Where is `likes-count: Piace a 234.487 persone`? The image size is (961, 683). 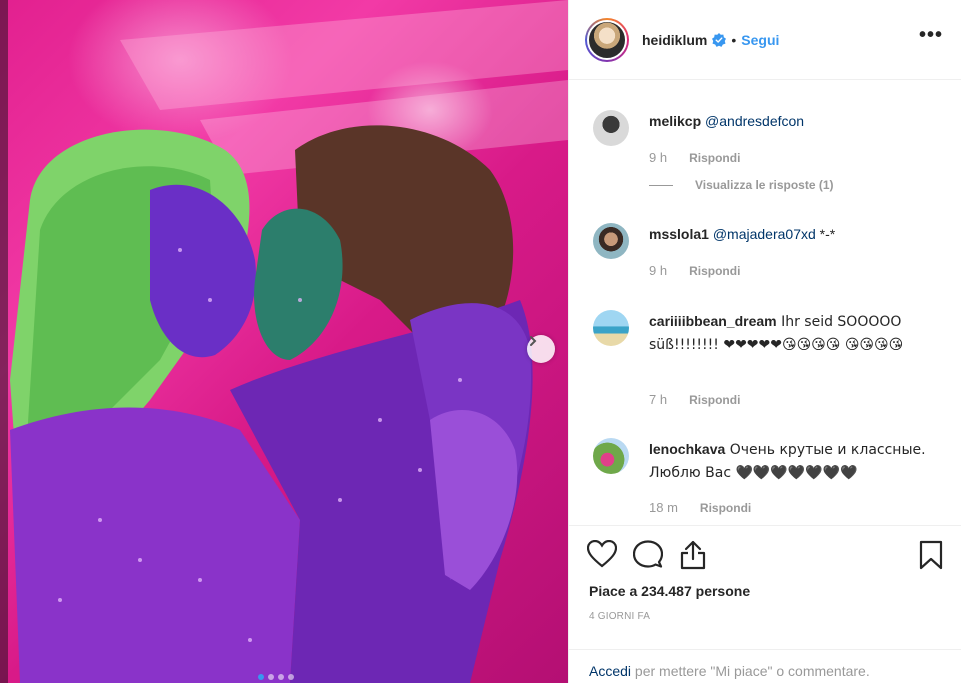 likes-count: Piace a 234.487 persone is located at coordinates (669, 591).